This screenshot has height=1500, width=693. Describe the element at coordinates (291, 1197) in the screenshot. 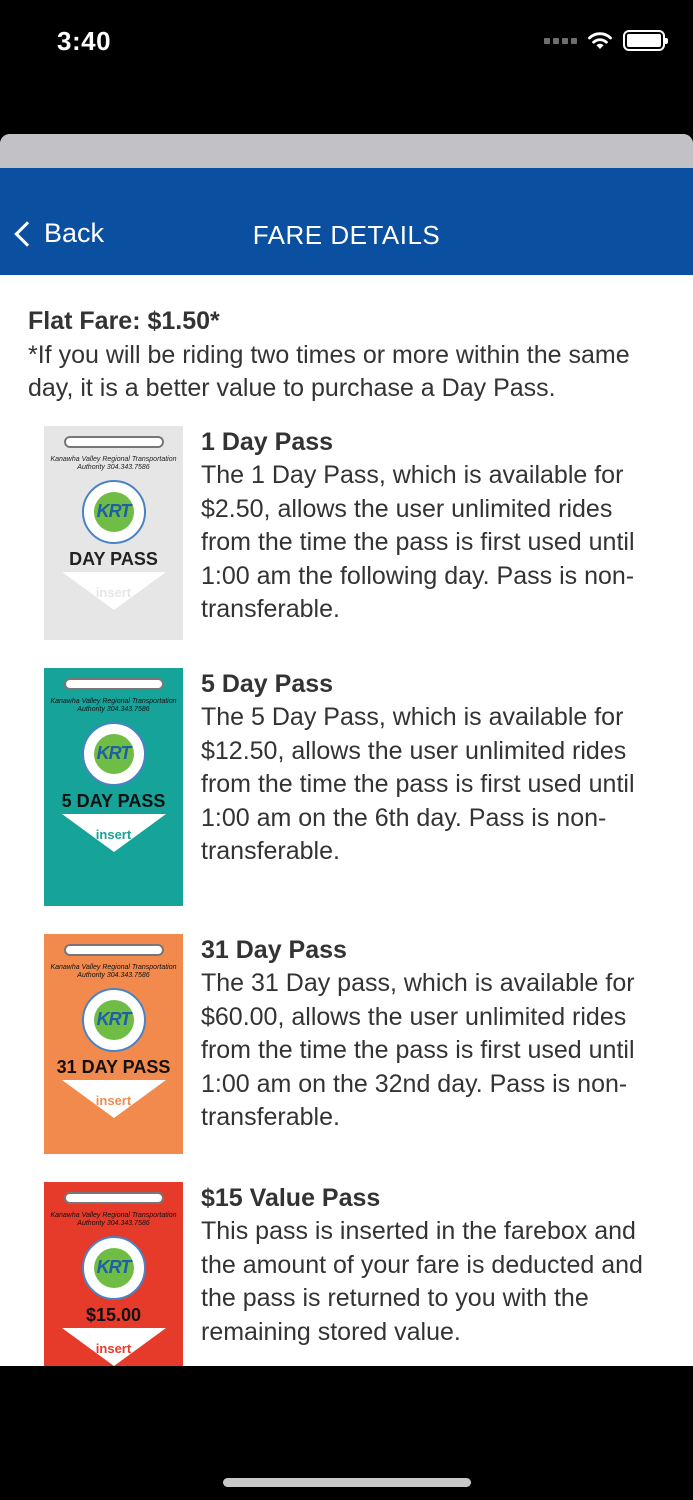

I see `pass-title: $15 Value Pass` at that location.